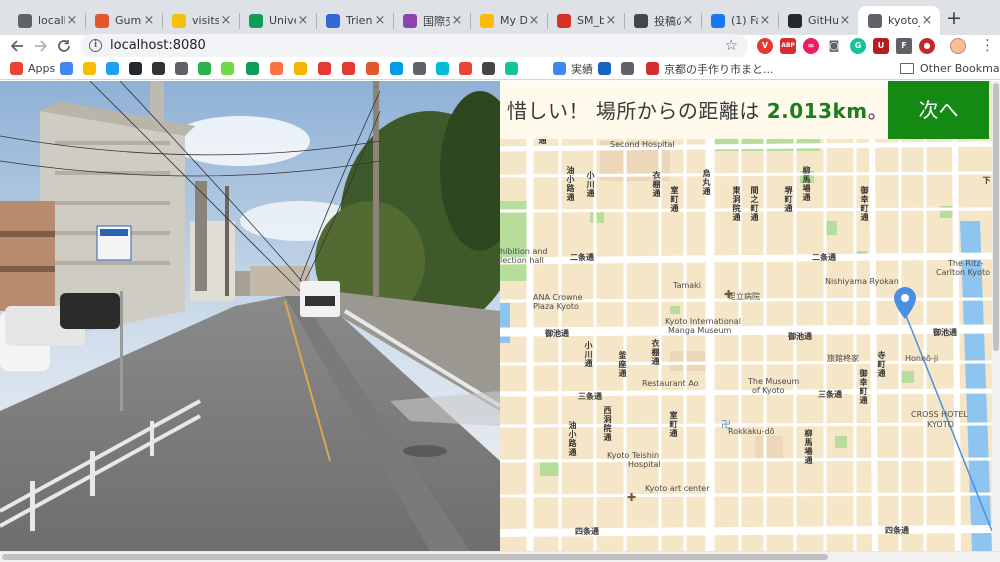 The height and width of the screenshot is (562, 1000). What do you see at coordinates (731, 45) in the screenshot?
I see `bookmark-star-icon: ☆` at bounding box center [731, 45].